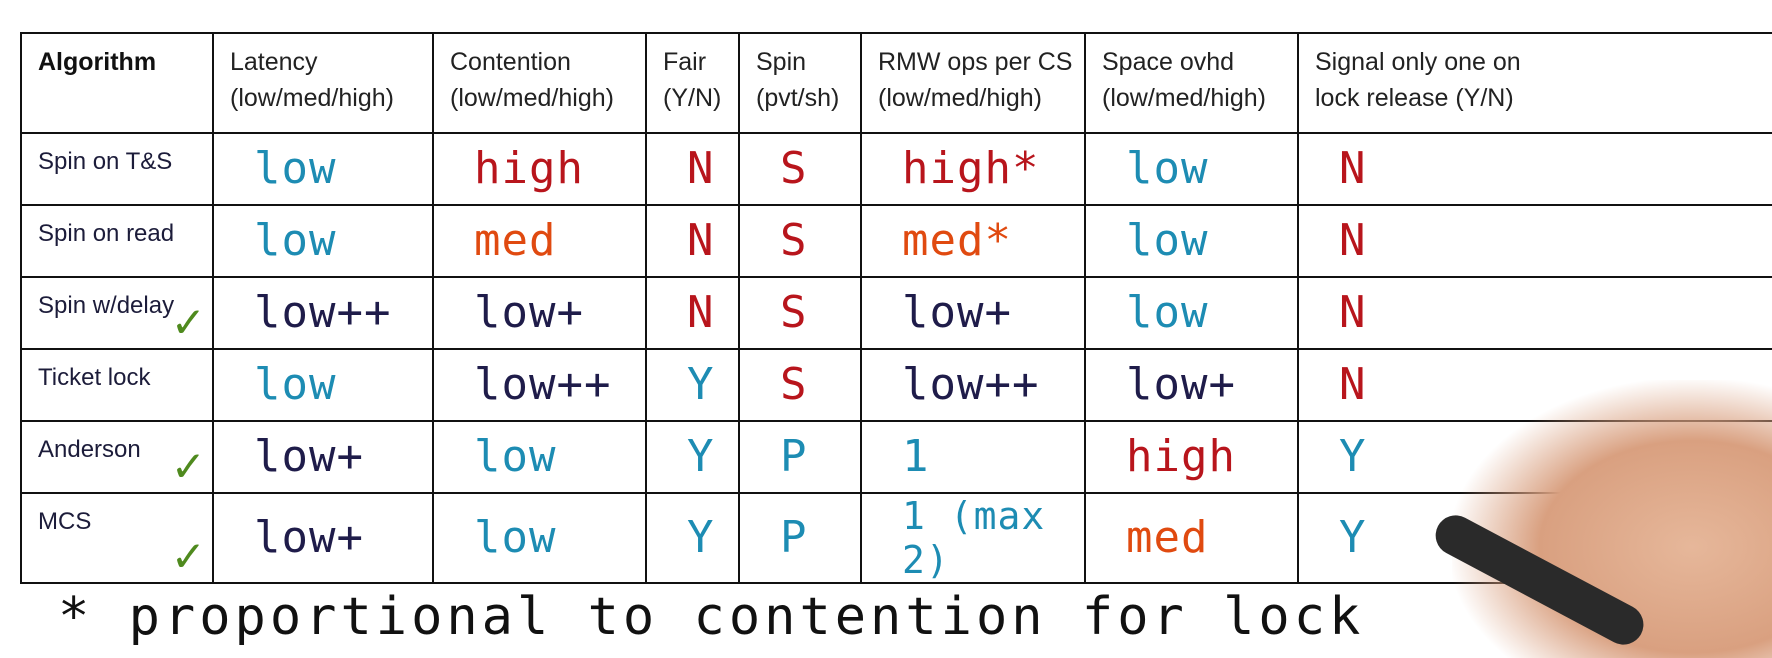 This screenshot has height=658, width=1772. I want to click on algorithm-label: Spin on read, so click(106, 233).